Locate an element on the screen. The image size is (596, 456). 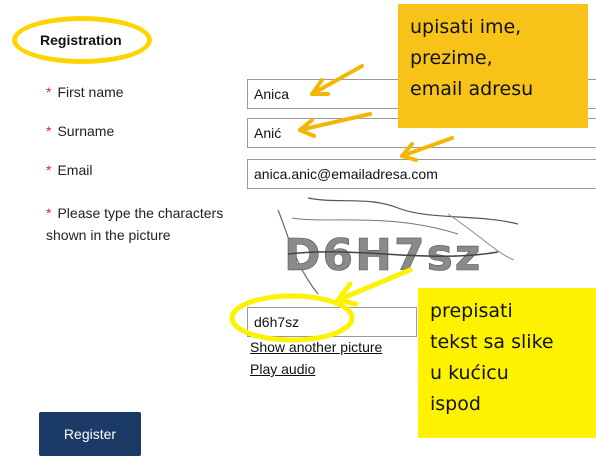
play-audio-link: Play audio is located at coordinates (282, 369).